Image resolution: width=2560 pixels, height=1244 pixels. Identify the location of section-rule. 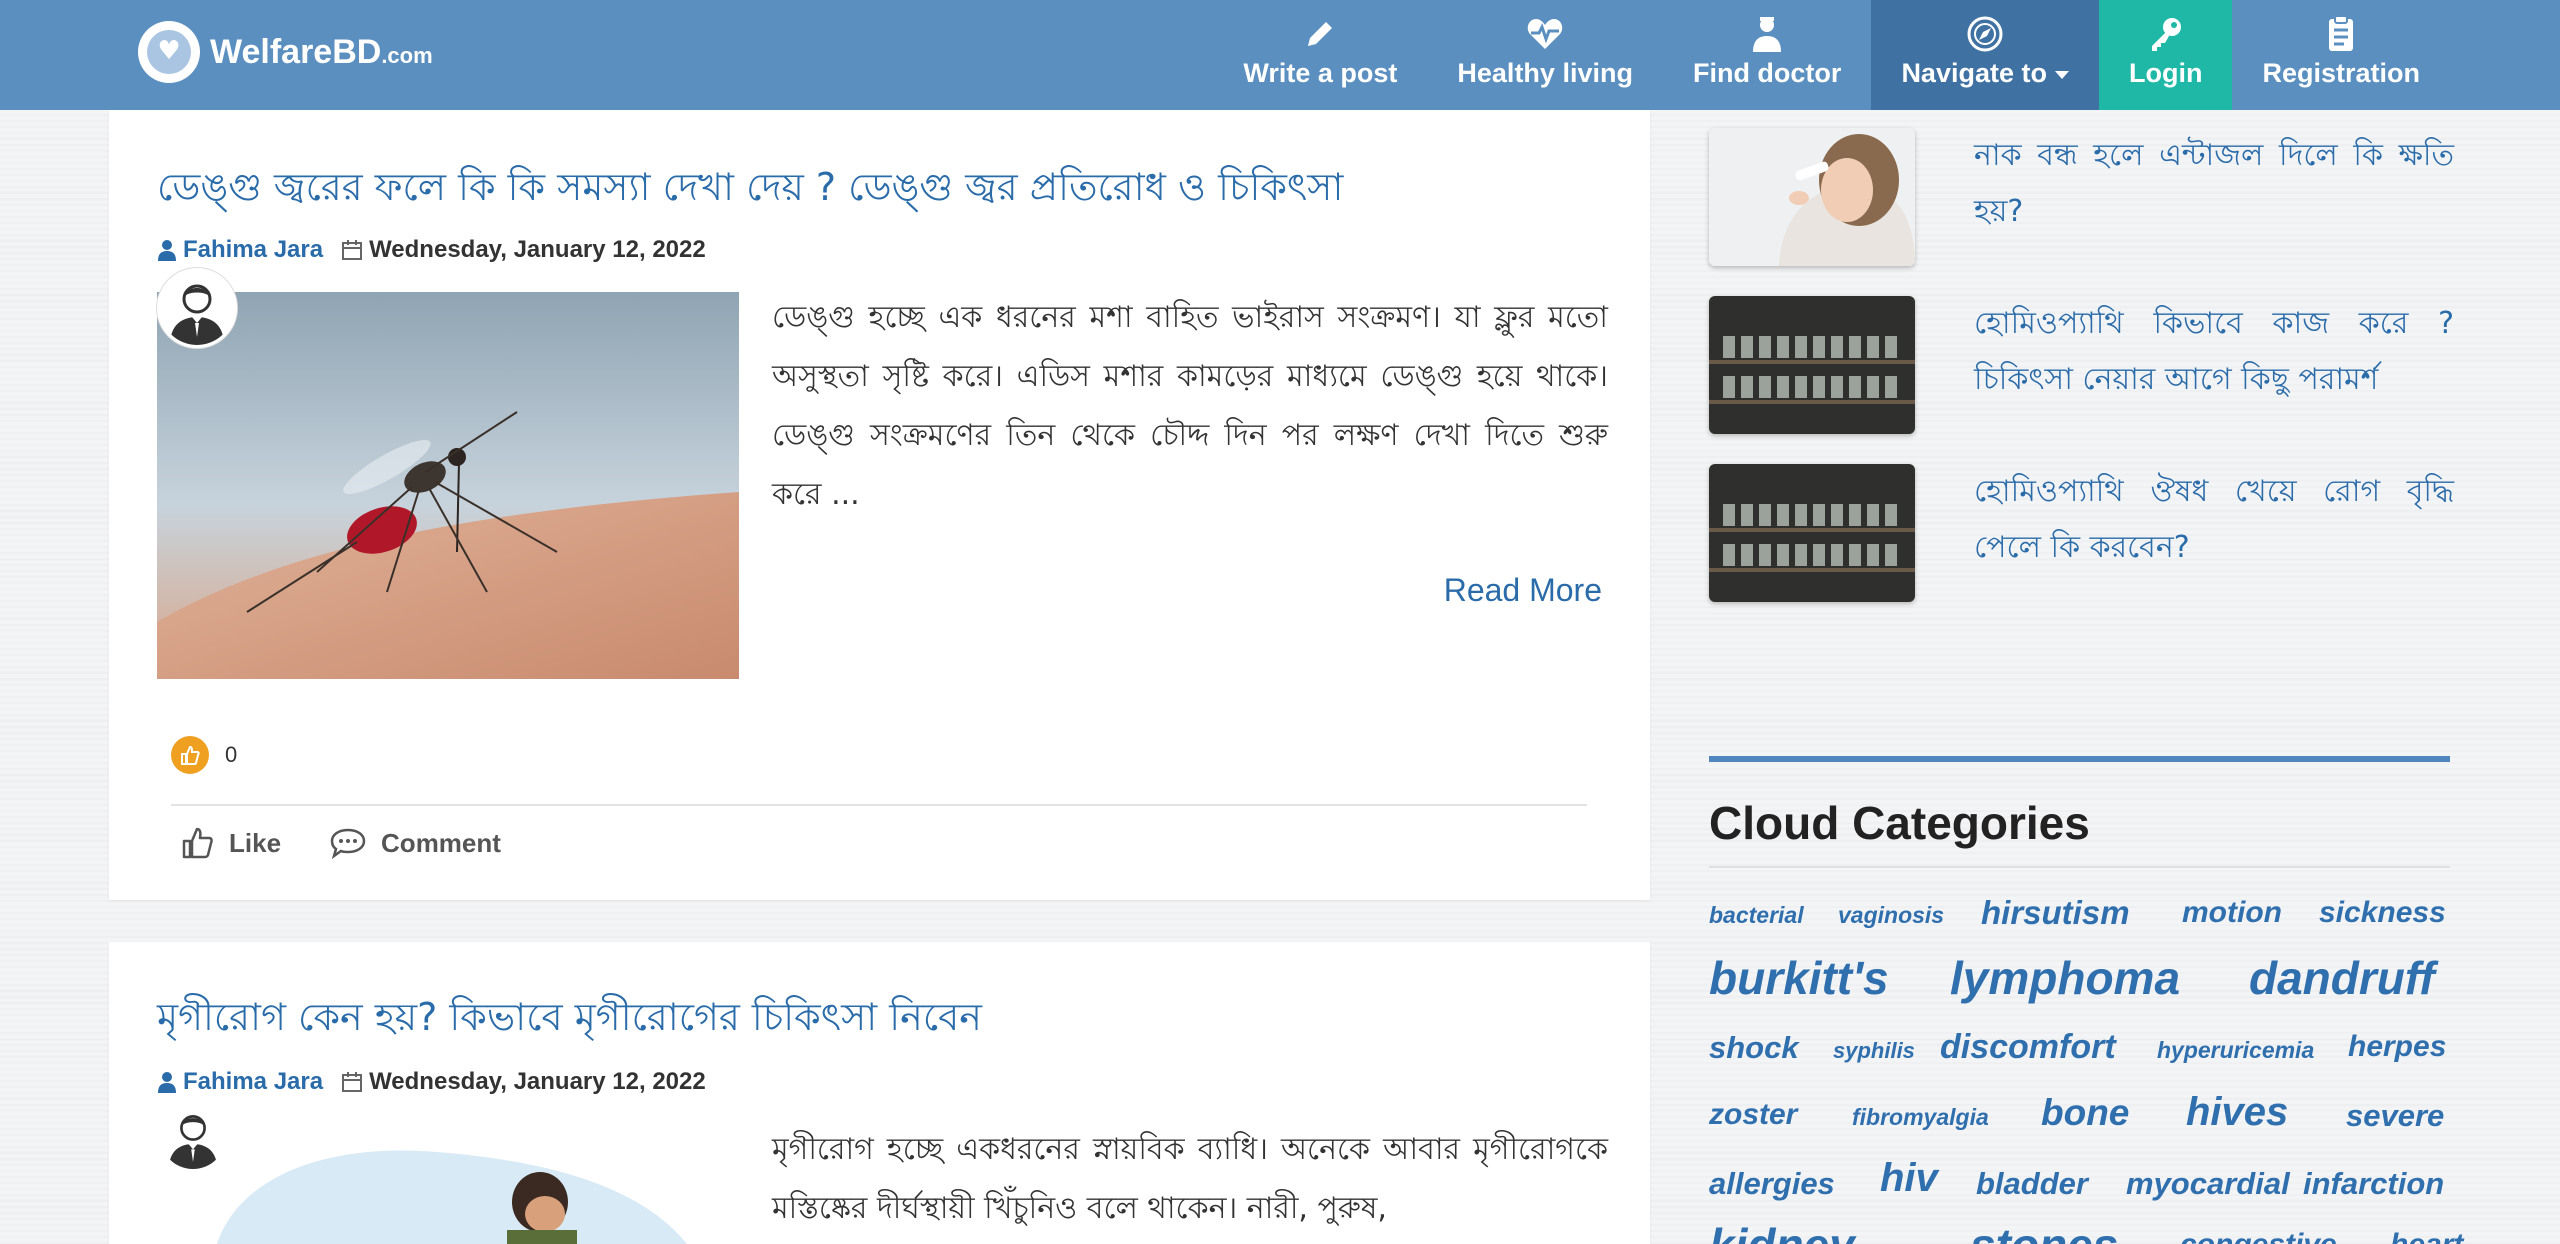
(2079, 759).